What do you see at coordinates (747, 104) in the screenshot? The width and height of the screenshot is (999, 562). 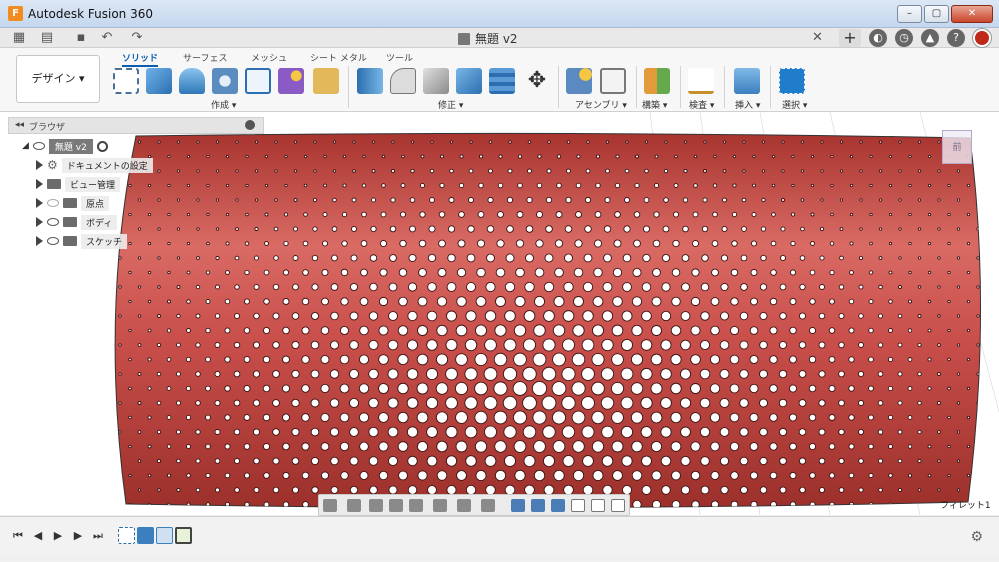 I see `group-insert: 挿入 ▾` at bounding box center [747, 104].